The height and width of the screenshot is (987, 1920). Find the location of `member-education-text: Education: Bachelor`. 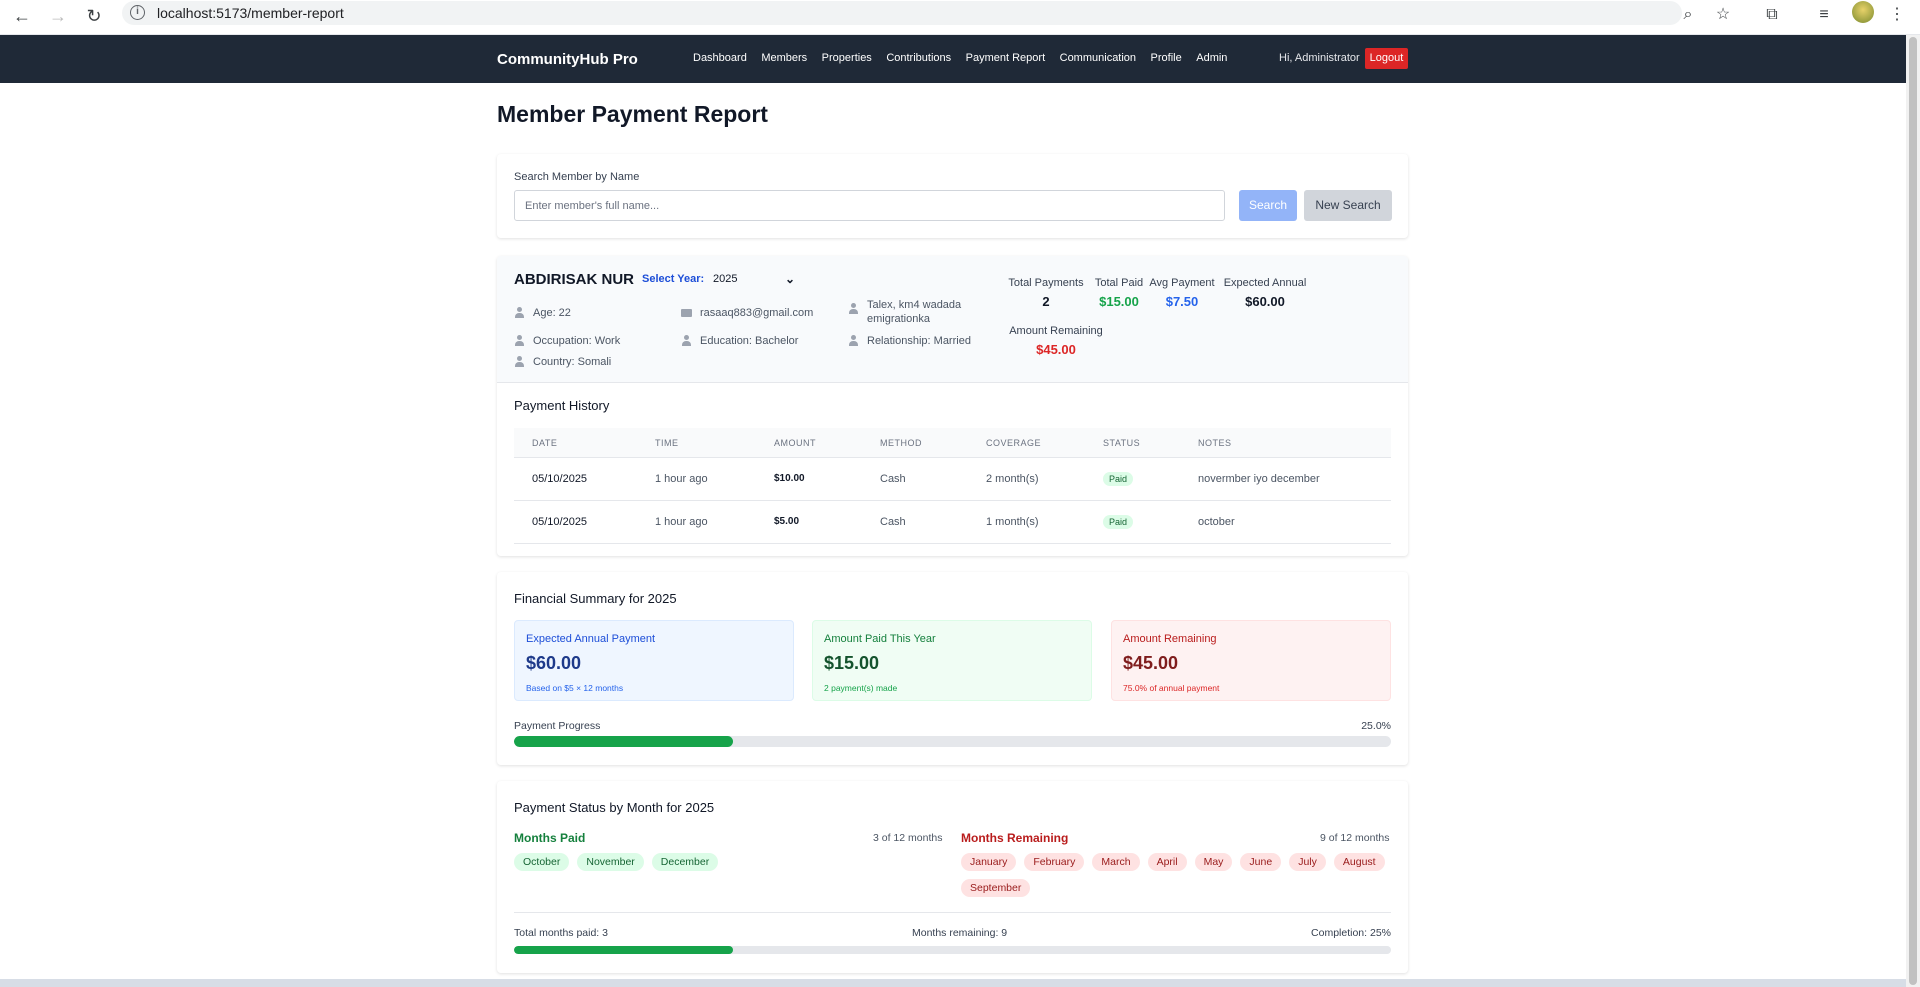

member-education-text: Education: Bachelor is located at coordinates (749, 341).